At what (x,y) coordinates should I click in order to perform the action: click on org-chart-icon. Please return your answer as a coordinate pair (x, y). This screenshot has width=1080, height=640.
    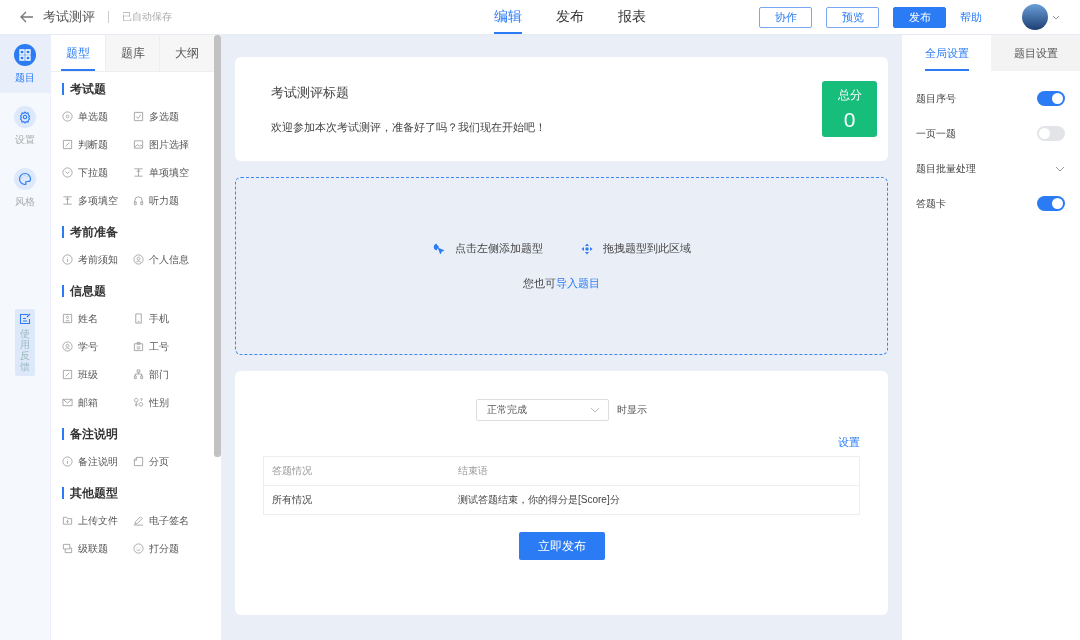
    Looking at the image, I should click on (138, 374).